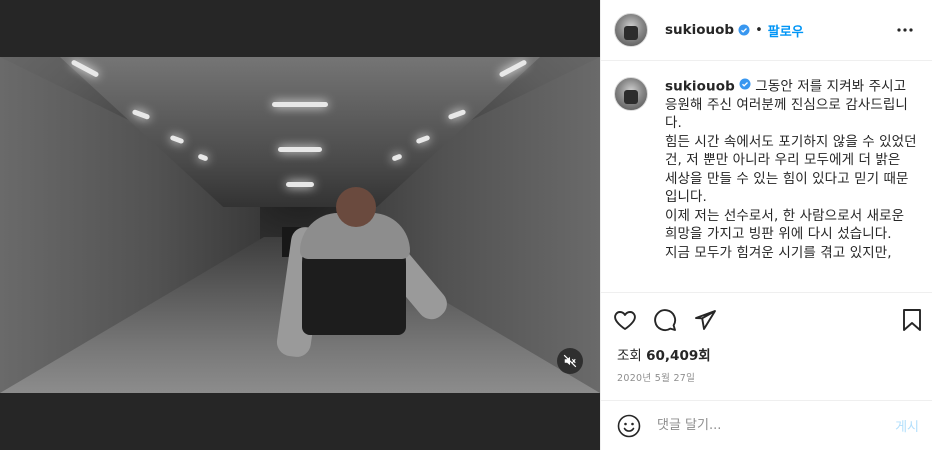 The width and height of the screenshot is (932, 450). I want to click on comment-icon, so click(665, 319).